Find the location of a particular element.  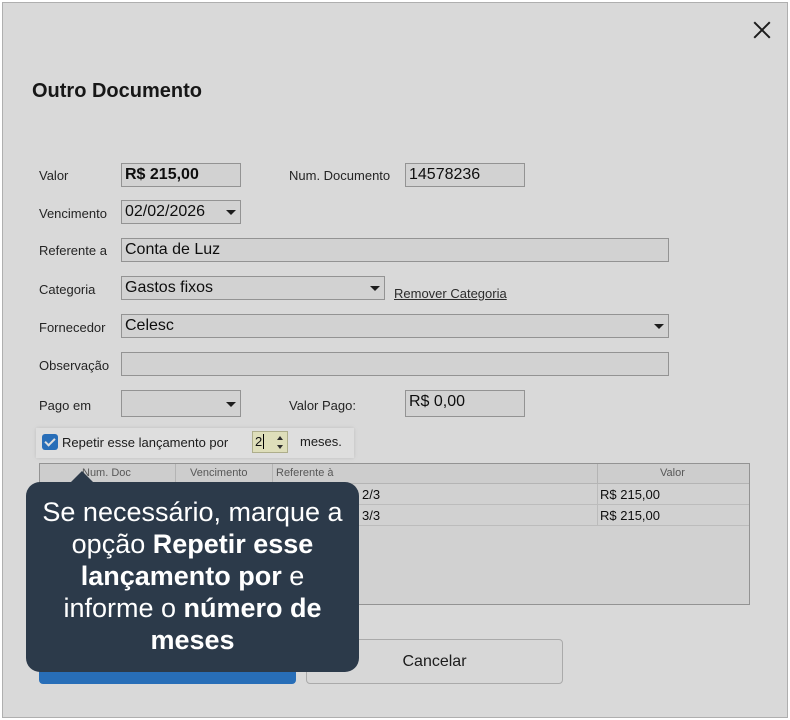

categoria-value: Gastos fixos is located at coordinates (169, 287).